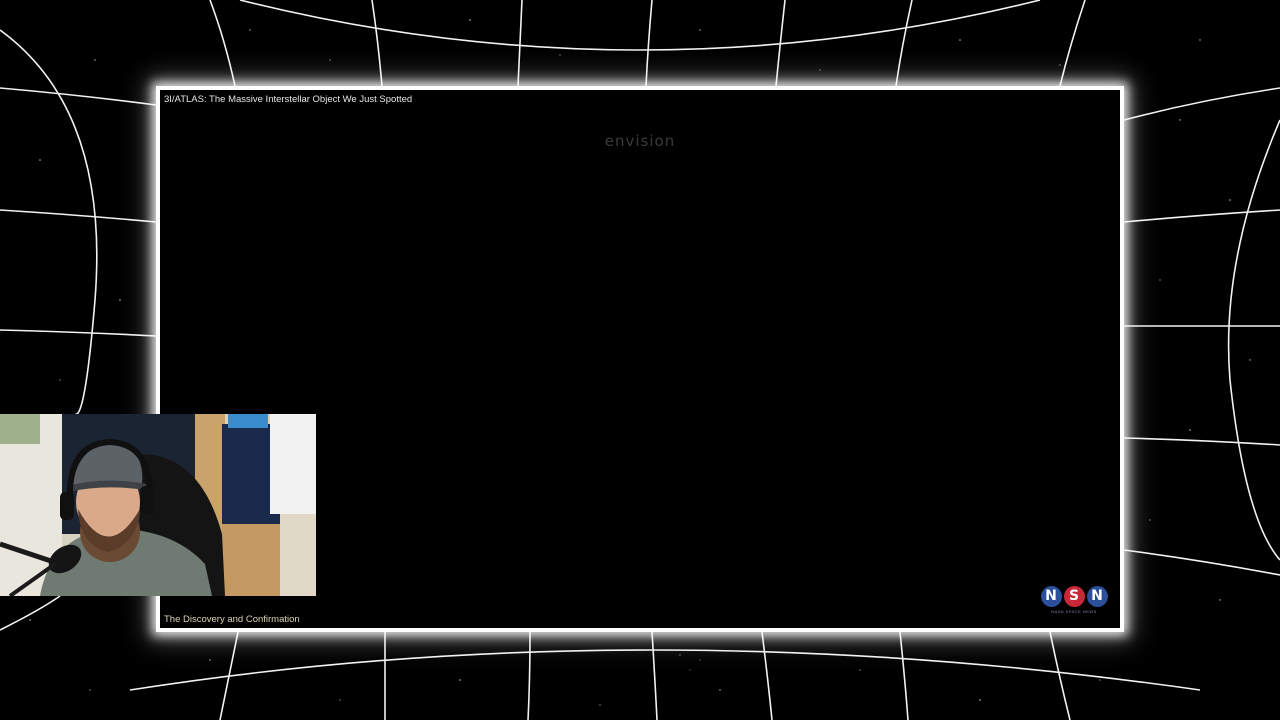 The height and width of the screenshot is (720, 1280). I want to click on chapter-label: The Discovery and Confirmation, so click(232, 619).